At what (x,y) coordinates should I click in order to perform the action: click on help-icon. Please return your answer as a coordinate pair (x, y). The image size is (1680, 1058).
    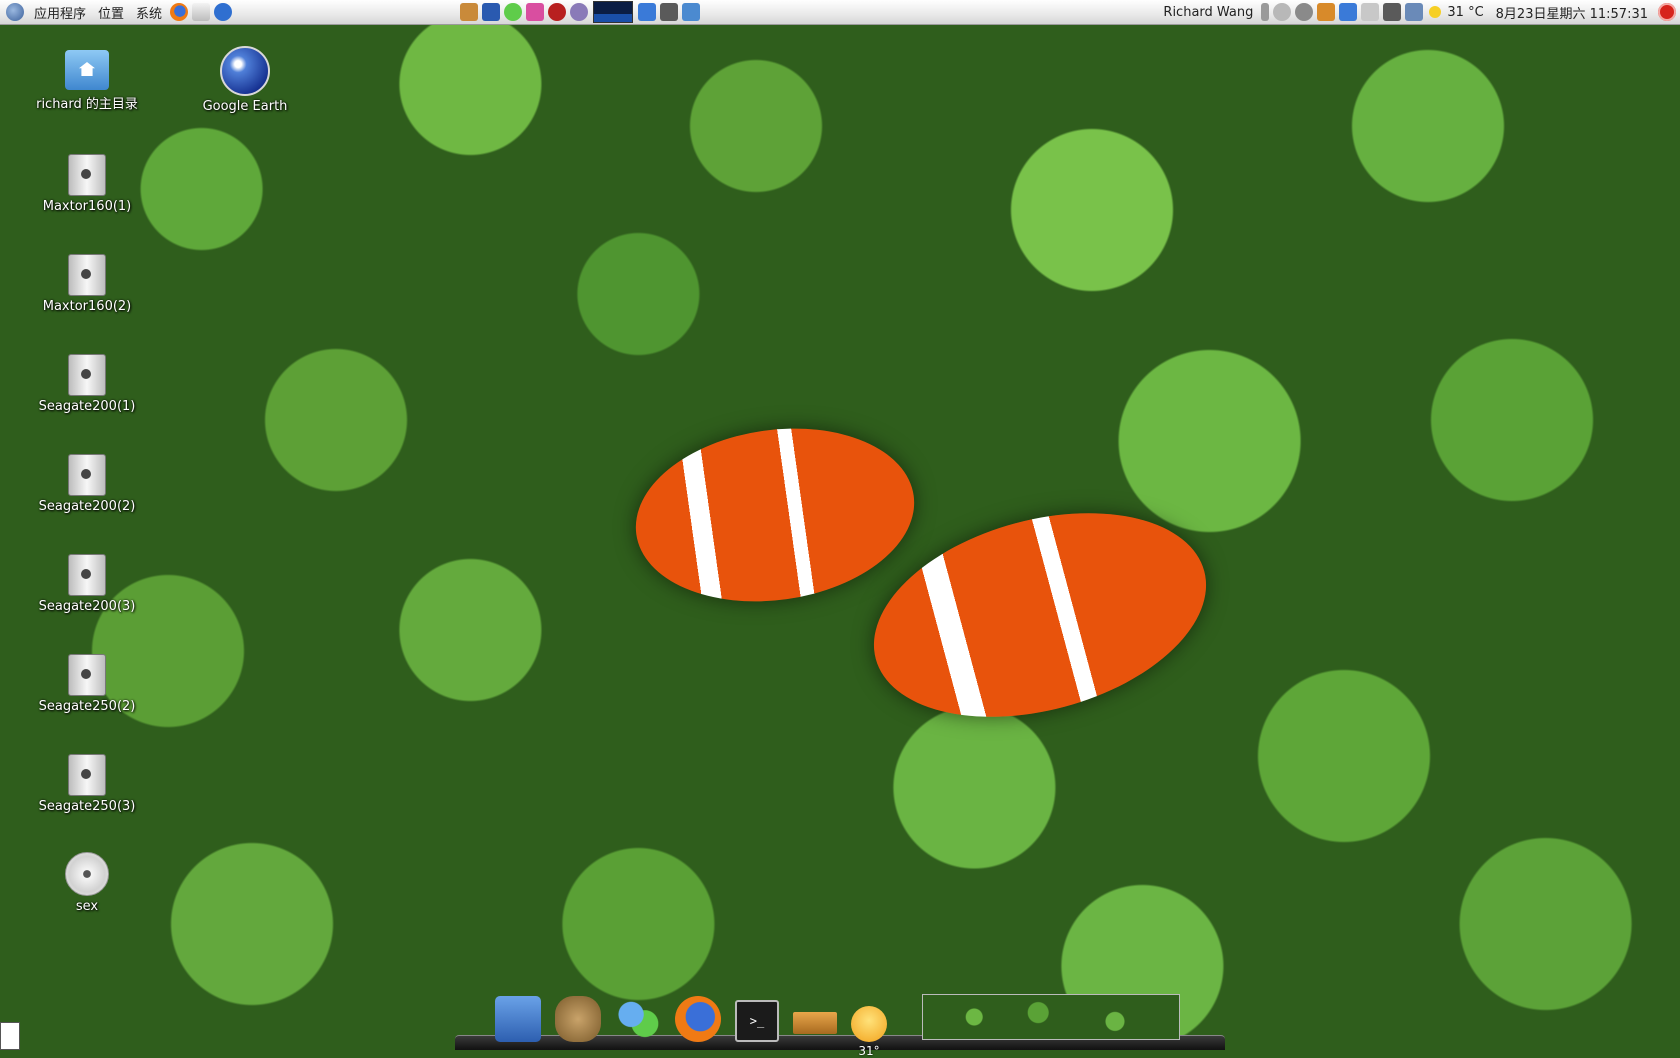
    Looking at the image, I should click on (223, 12).